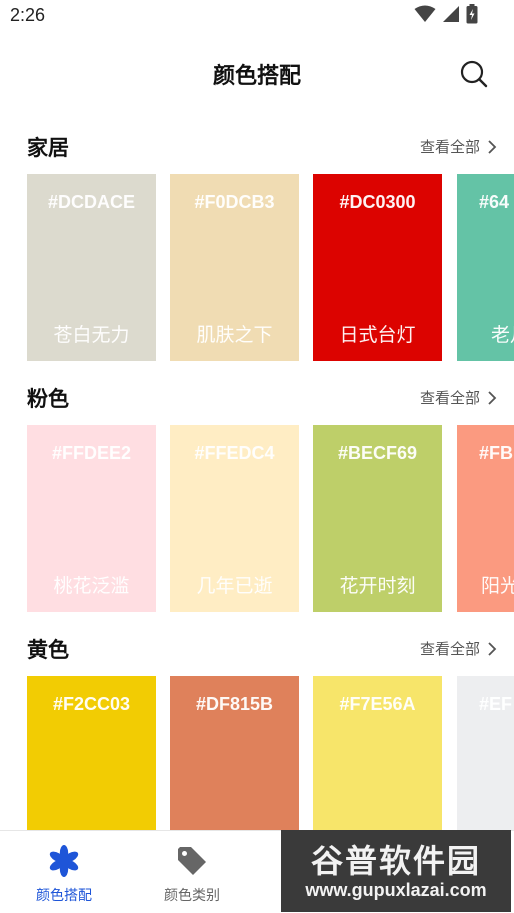 The height and width of the screenshot is (913, 514). I want to click on color-hex: #DC0300, so click(377, 202).